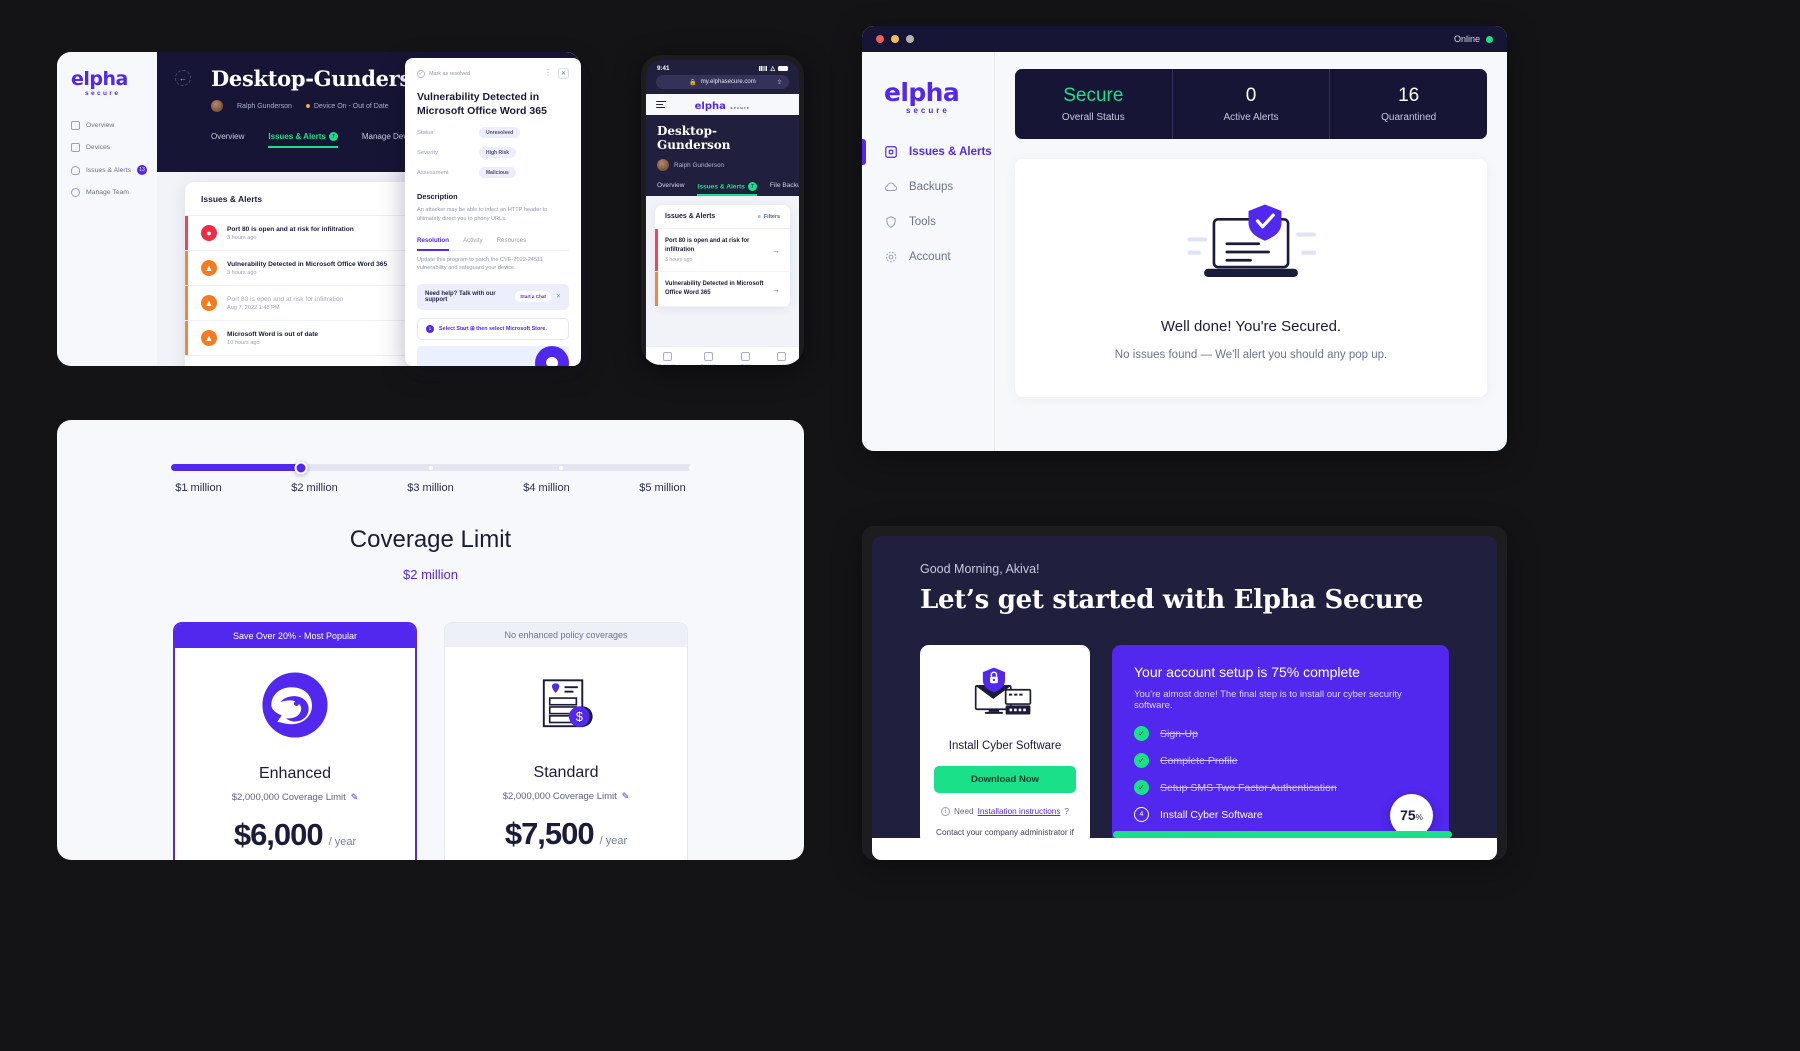  What do you see at coordinates (273, 334) in the screenshot?
I see `alert-title: Microsoft Word is out of date` at bounding box center [273, 334].